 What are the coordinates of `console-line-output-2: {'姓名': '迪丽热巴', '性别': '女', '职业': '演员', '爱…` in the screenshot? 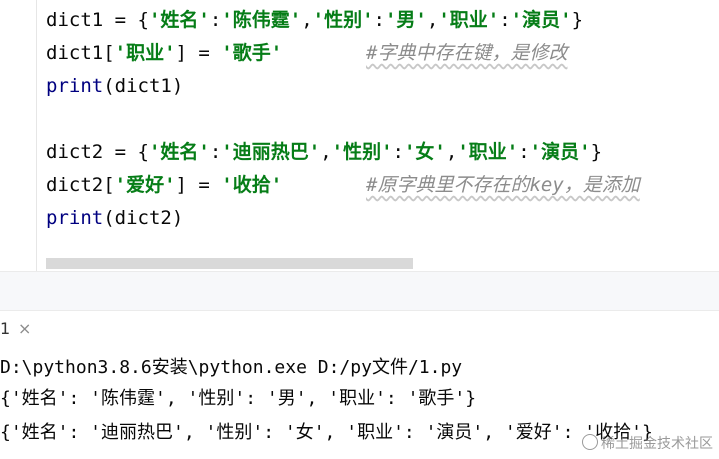 It's located at (326, 432).